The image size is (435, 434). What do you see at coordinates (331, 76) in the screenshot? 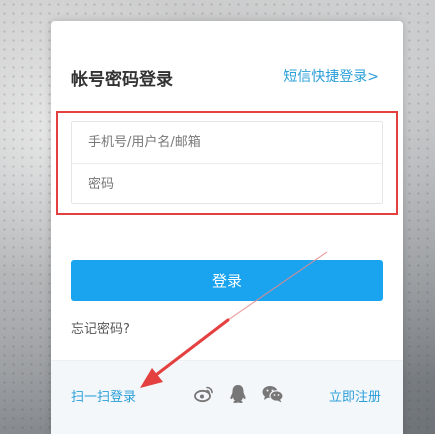
I see `sms-login-link: 短信快捷登录>` at bounding box center [331, 76].